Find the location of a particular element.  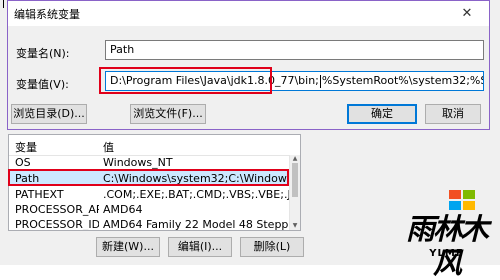

text-caret is located at coordinates (320, 81).